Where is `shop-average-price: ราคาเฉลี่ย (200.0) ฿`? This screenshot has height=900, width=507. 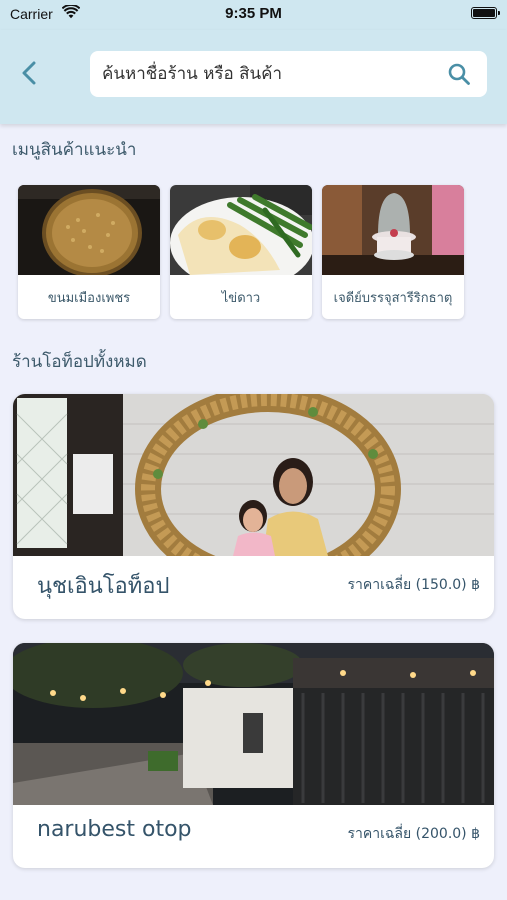
shop-average-price: ราคาเฉลี่ย (200.0) ฿ is located at coordinates (413, 834).